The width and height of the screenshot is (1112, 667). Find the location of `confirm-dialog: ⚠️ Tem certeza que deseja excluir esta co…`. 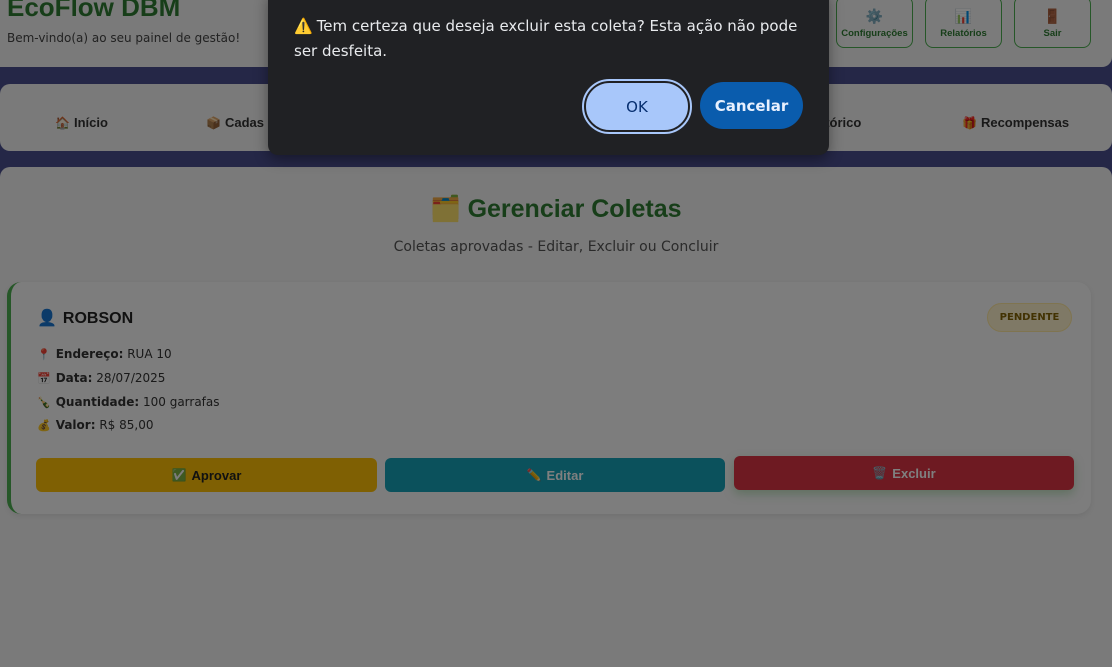

confirm-dialog: ⚠️ Tem certeza que deseja excluir esta co… is located at coordinates (548, 77).